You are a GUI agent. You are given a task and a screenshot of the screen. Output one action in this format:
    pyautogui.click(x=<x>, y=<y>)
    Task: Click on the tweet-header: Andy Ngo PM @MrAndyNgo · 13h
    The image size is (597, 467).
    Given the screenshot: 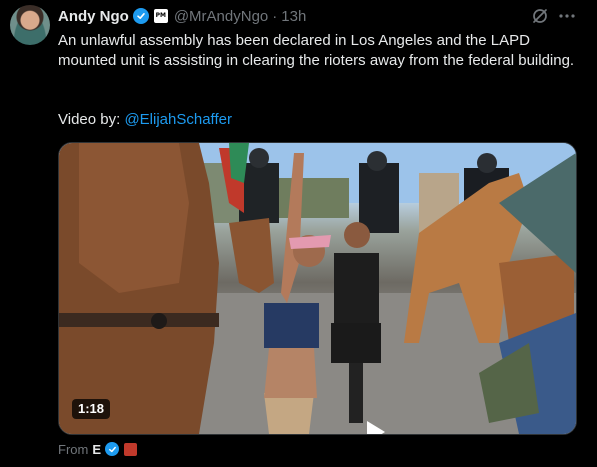 What is the action you would take?
    pyautogui.click(x=182, y=16)
    